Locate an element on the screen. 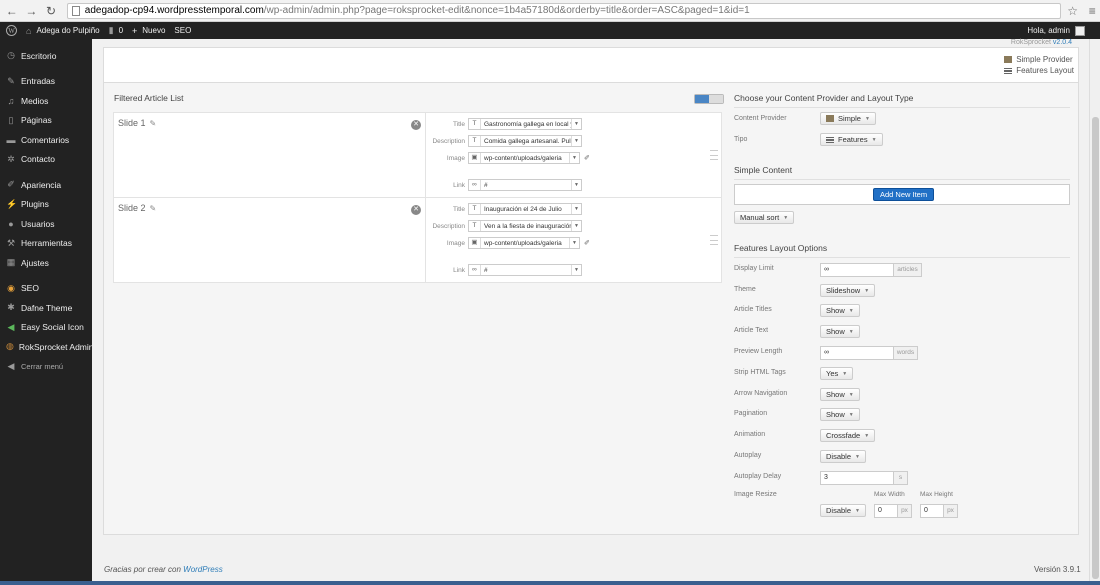  comments-link: ▮ 0 is located at coordinates (116, 30).